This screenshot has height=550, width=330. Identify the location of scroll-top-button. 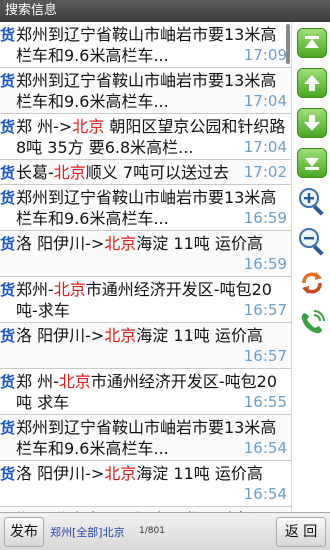
(311, 43).